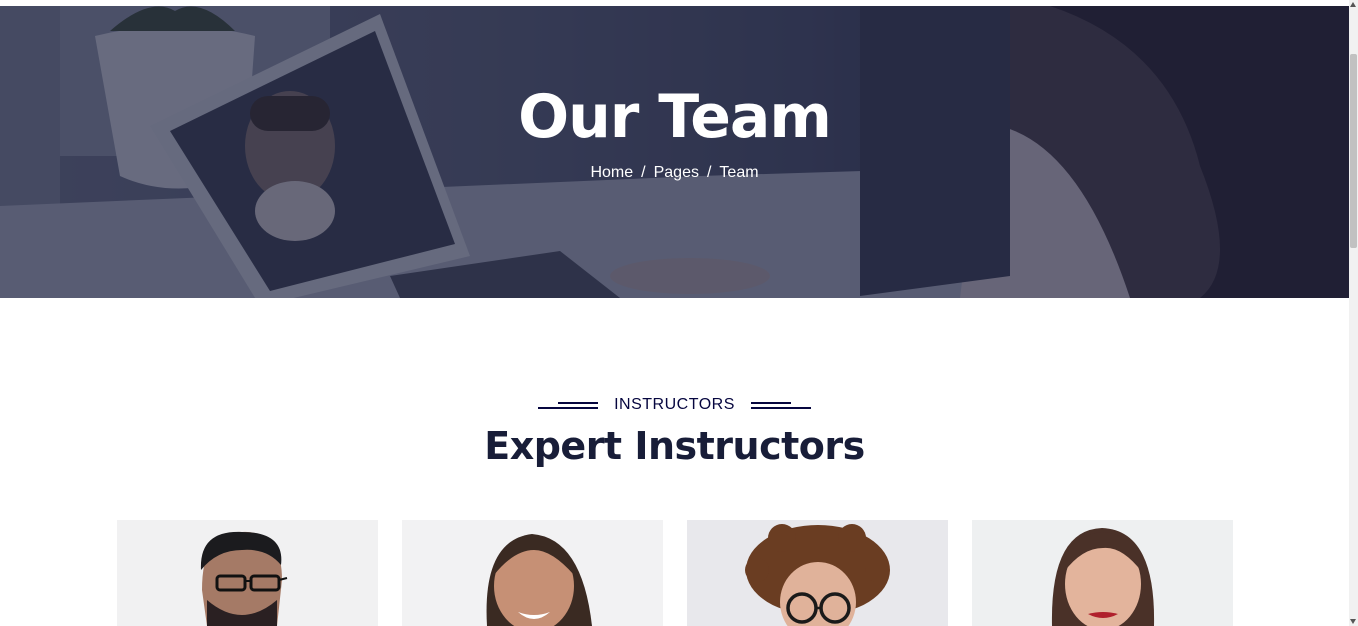  I want to click on smiling-woman-photo, so click(532, 573).